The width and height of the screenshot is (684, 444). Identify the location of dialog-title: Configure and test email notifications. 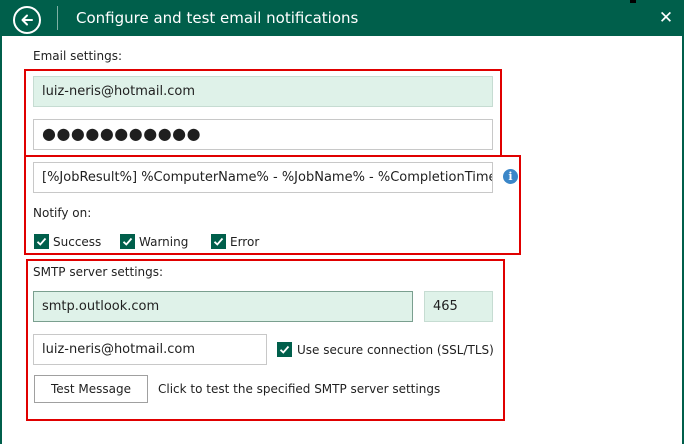
(217, 18).